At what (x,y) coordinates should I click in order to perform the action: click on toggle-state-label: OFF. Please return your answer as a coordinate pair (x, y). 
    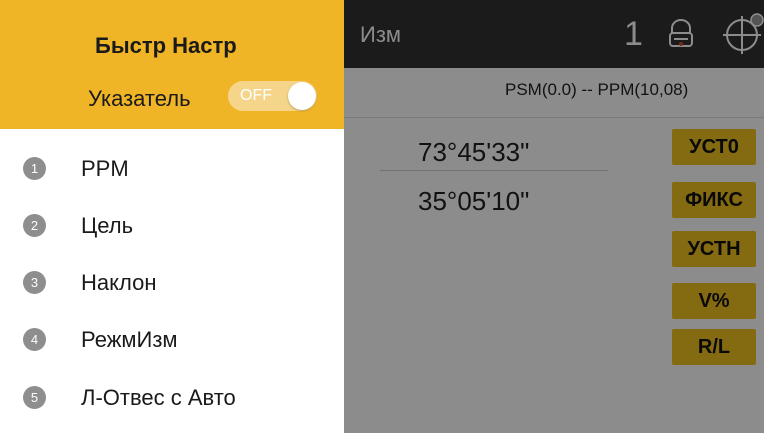
    Looking at the image, I should click on (256, 95).